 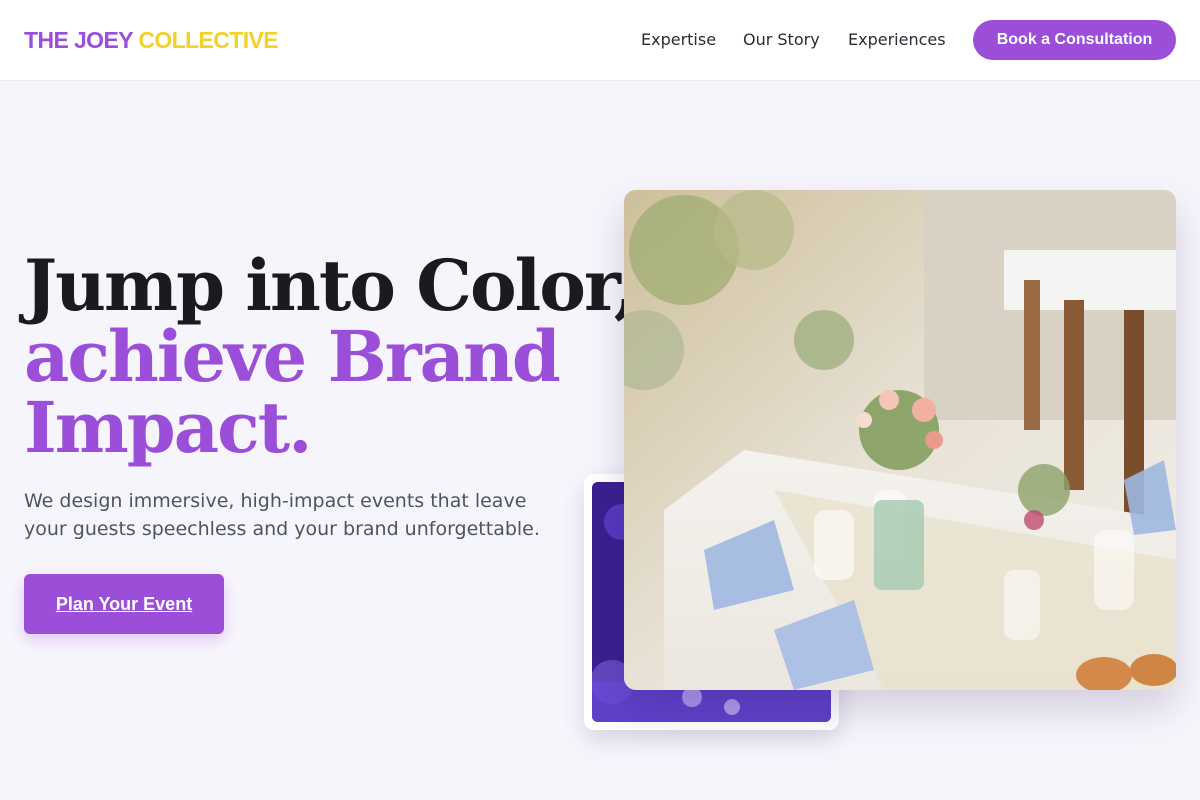 I want to click on hero-headline: Jump into Color, achieve Brand Impact., so click(x=331, y=356).